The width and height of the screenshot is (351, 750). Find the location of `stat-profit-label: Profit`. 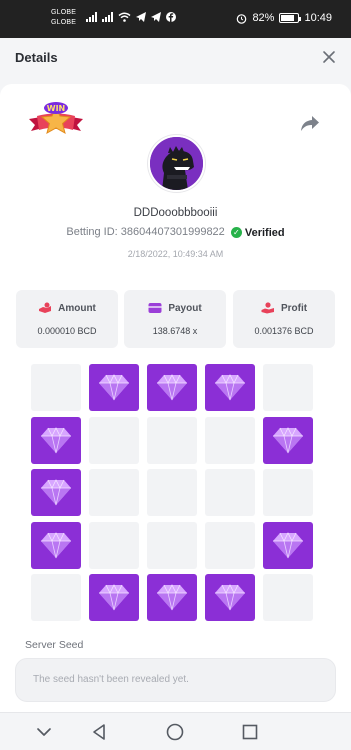

stat-profit-label: Profit is located at coordinates (294, 308).